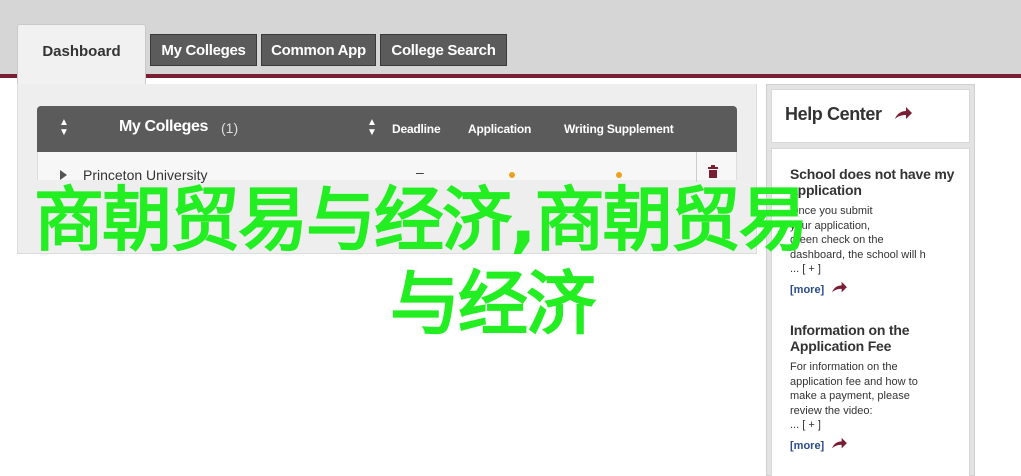  What do you see at coordinates (499, 129) in the screenshot?
I see `column-application: Application` at bounding box center [499, 129].